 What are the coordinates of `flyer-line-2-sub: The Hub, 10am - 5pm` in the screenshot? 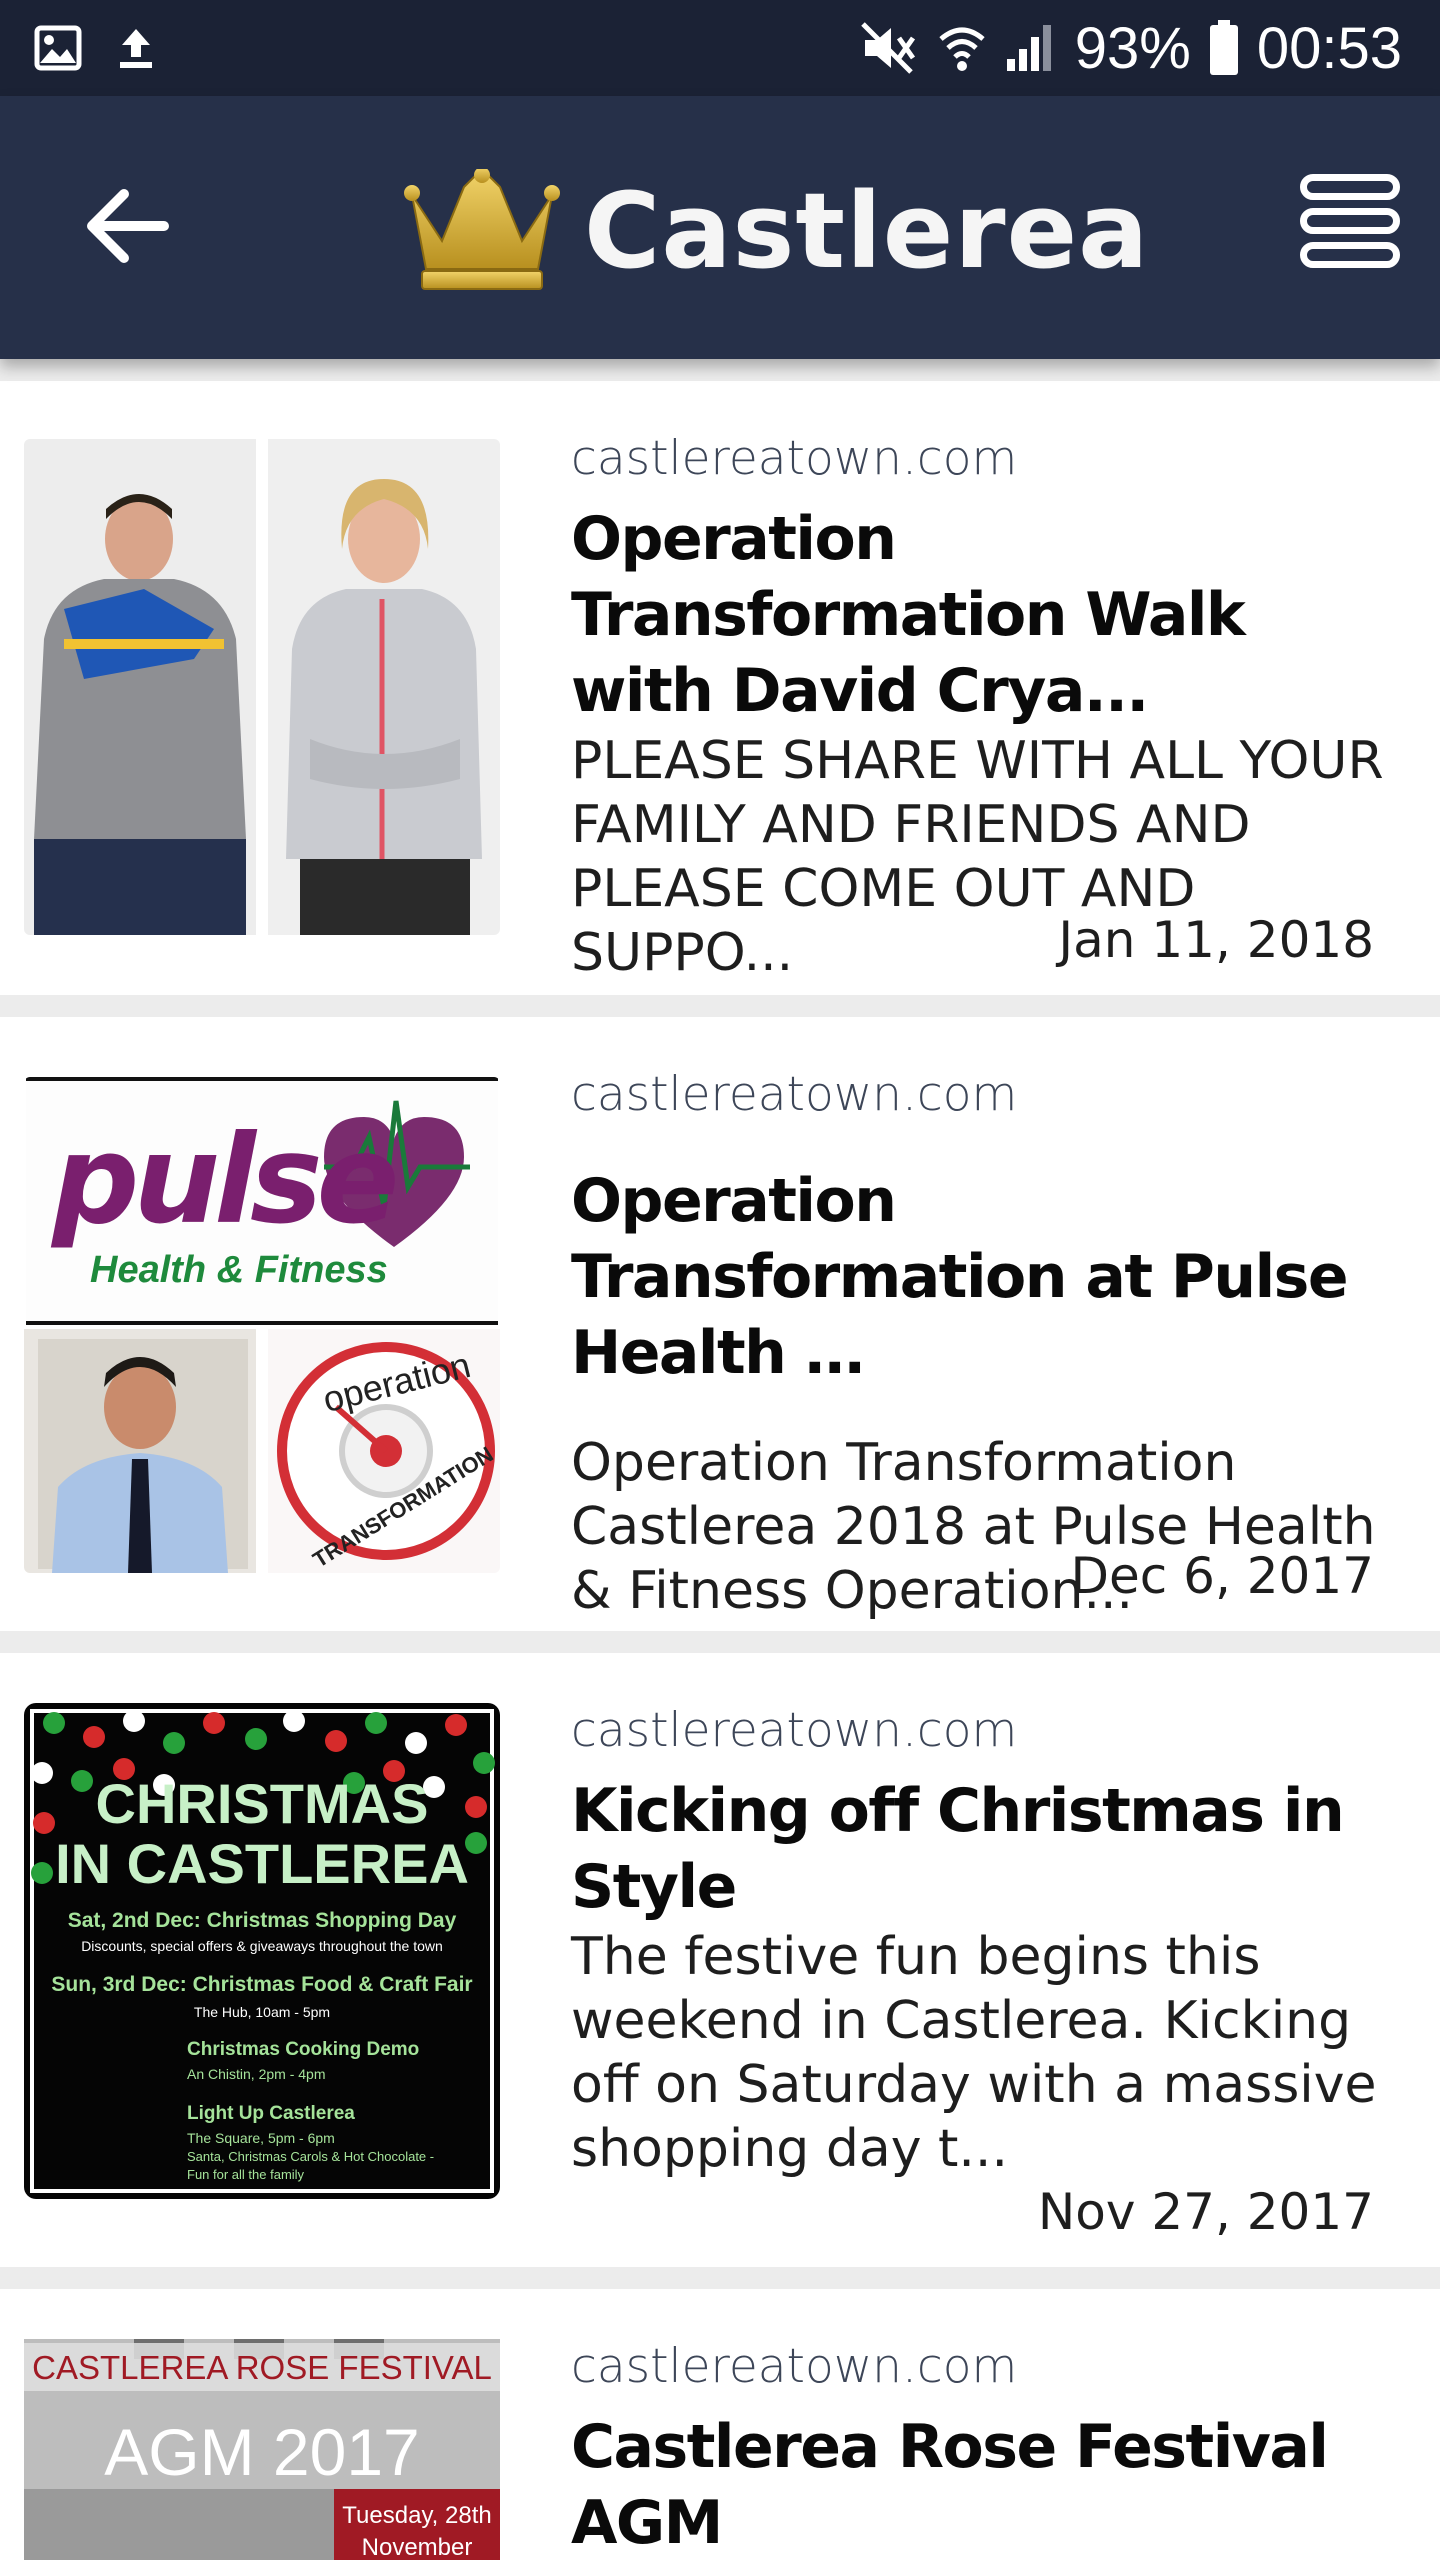 It's located at (262, 2012).